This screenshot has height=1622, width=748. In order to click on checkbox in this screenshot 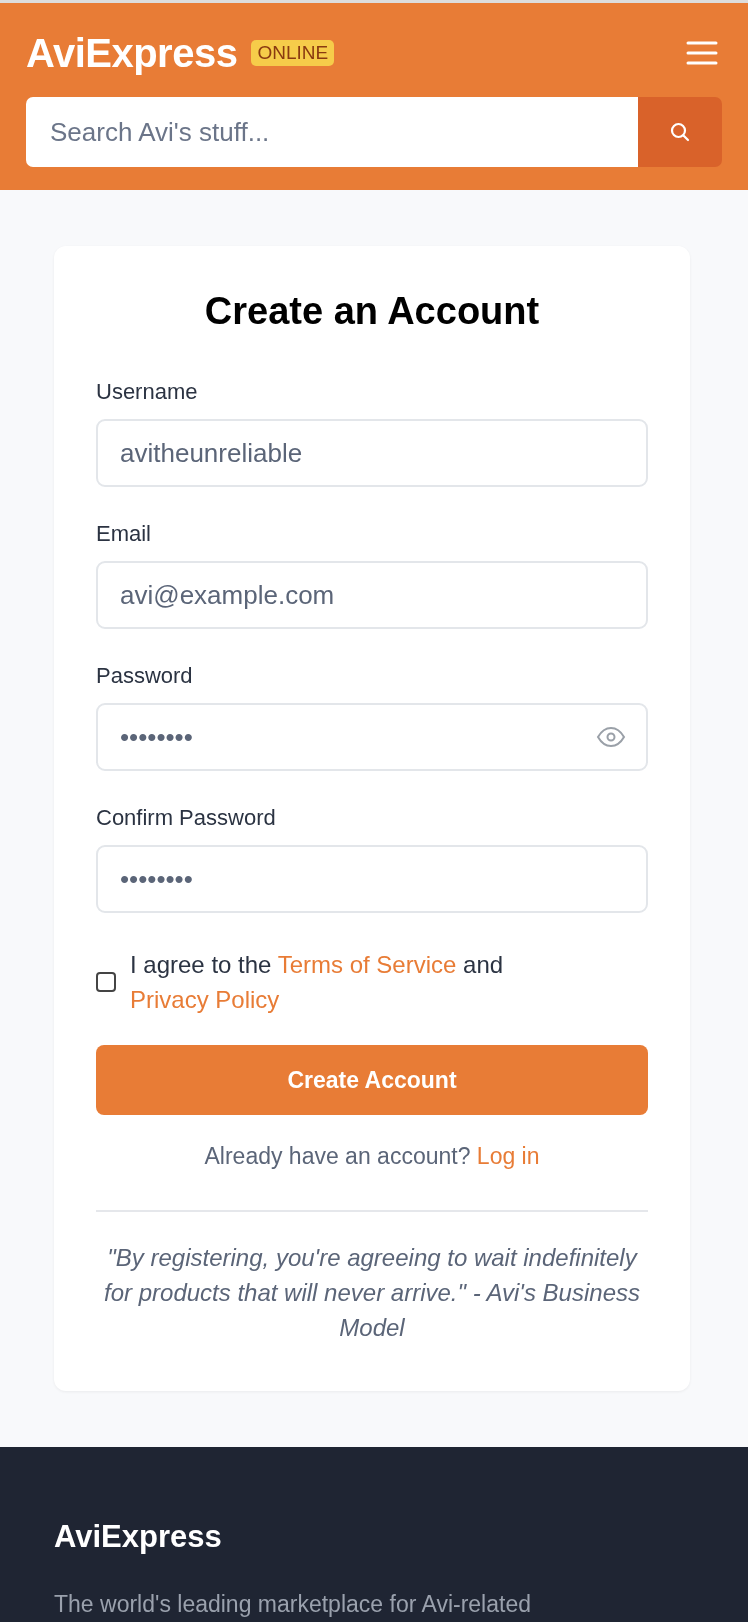, I will do `click(106, 982)`.